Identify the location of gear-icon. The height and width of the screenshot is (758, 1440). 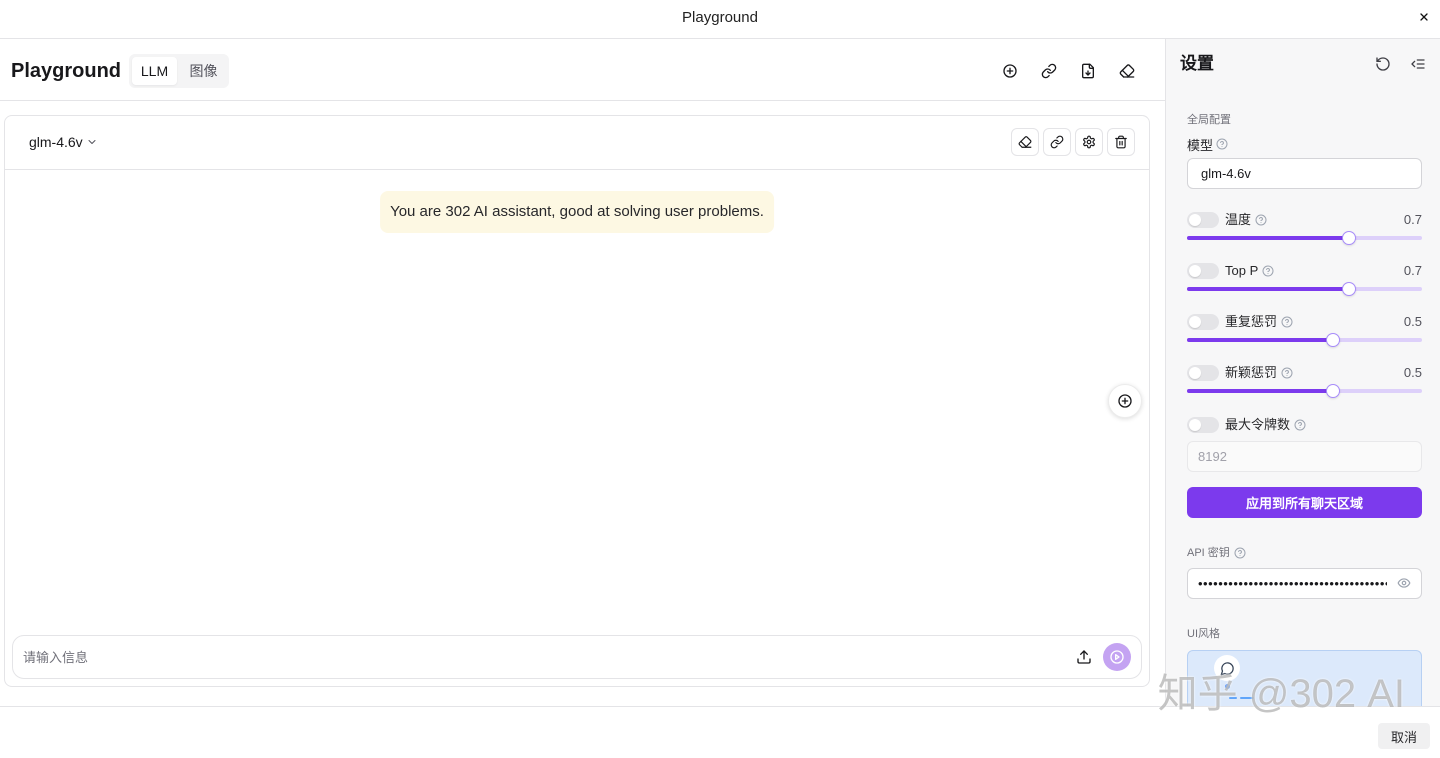
(1089, 142).